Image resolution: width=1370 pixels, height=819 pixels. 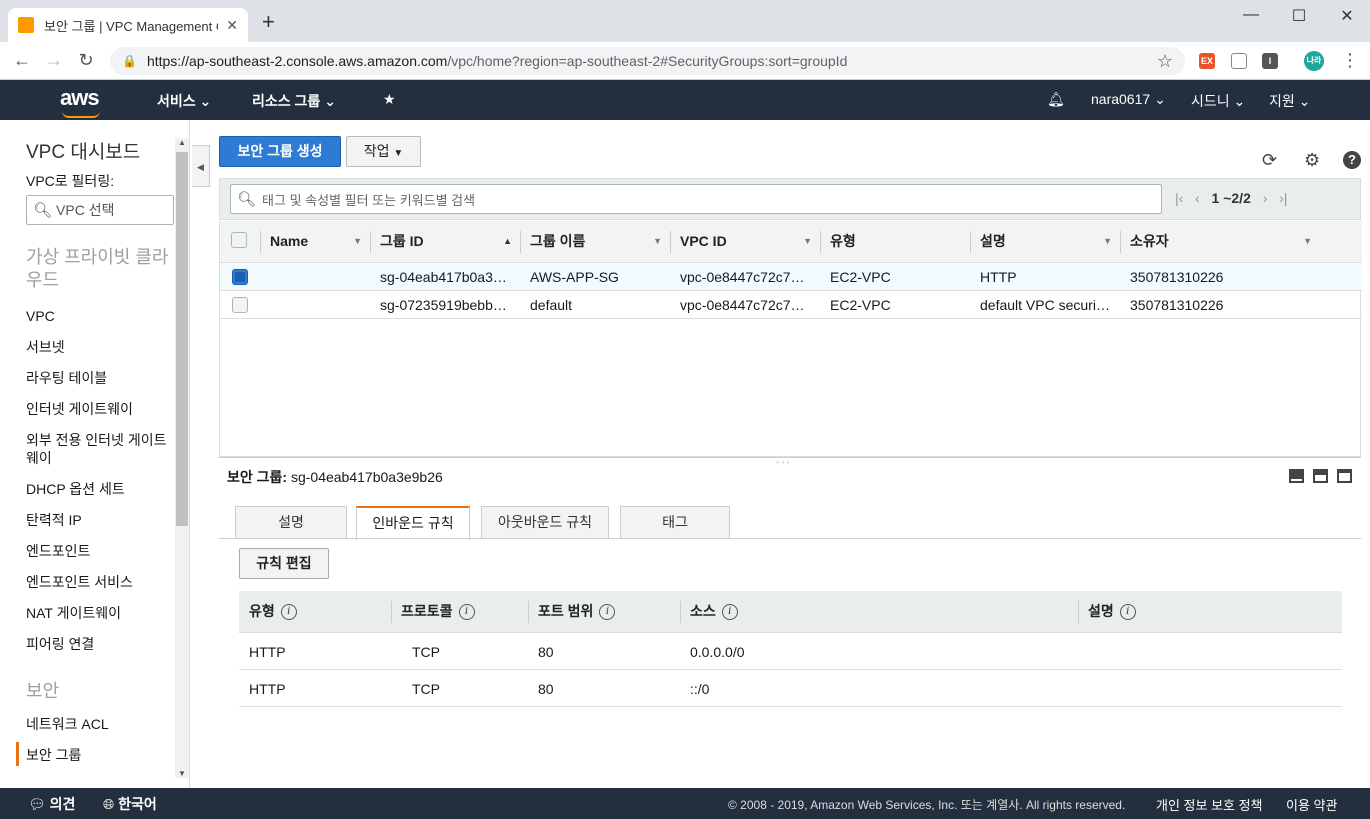 What do you see at coordinates (1307, 241) in the screenshot?
I see `sort-icon: ▼` at bounding box center [1307, 241].